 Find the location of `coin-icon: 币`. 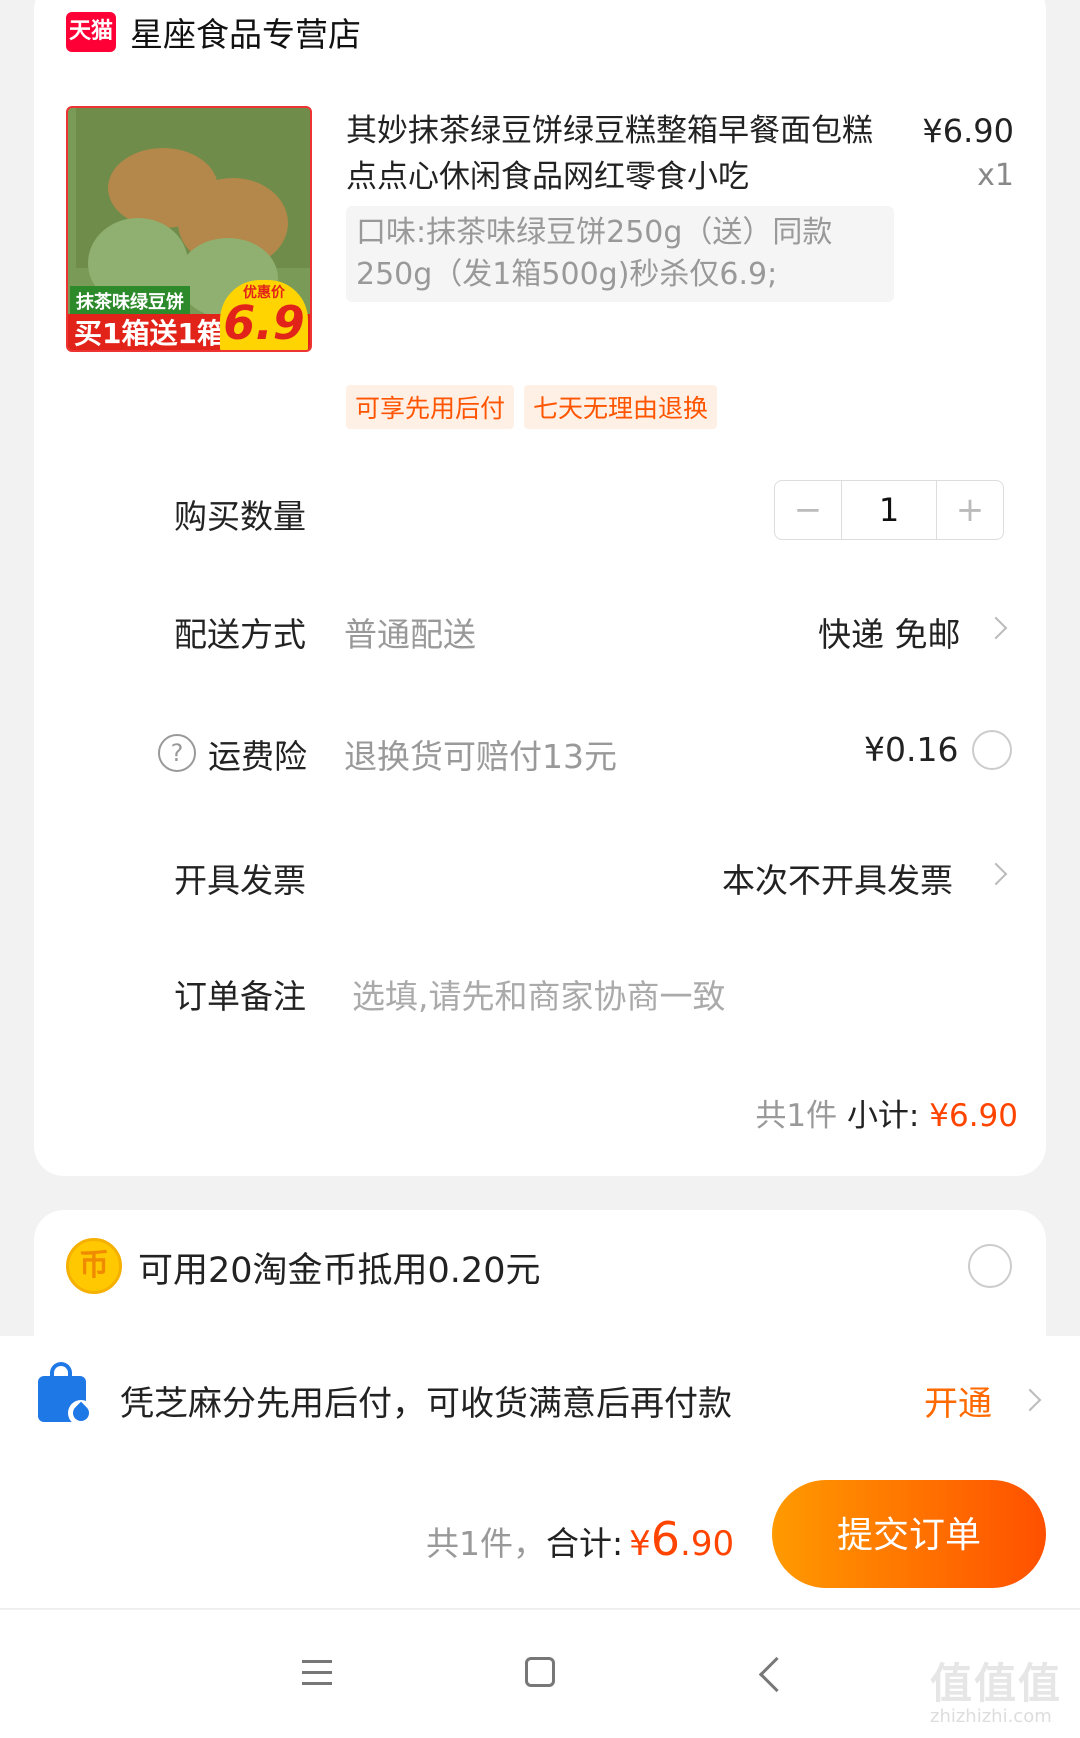

coin-icon: 币 is located at coordinates (94, 1266).